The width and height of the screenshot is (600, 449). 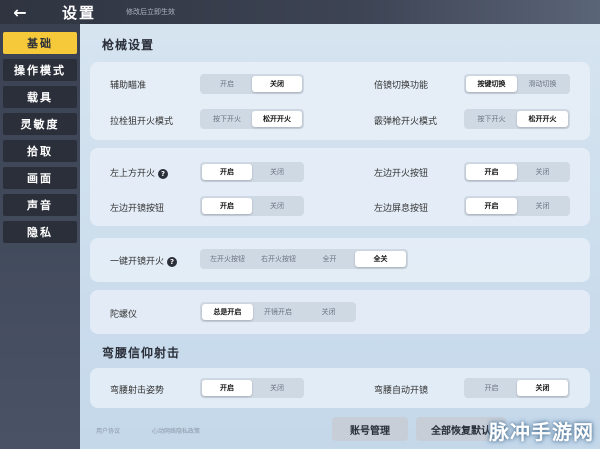 What do you see at coordinates (40, 97) in the screenshot?
I see `sidebar-item-vehicle: 载具` at bounding box center [40, 97].